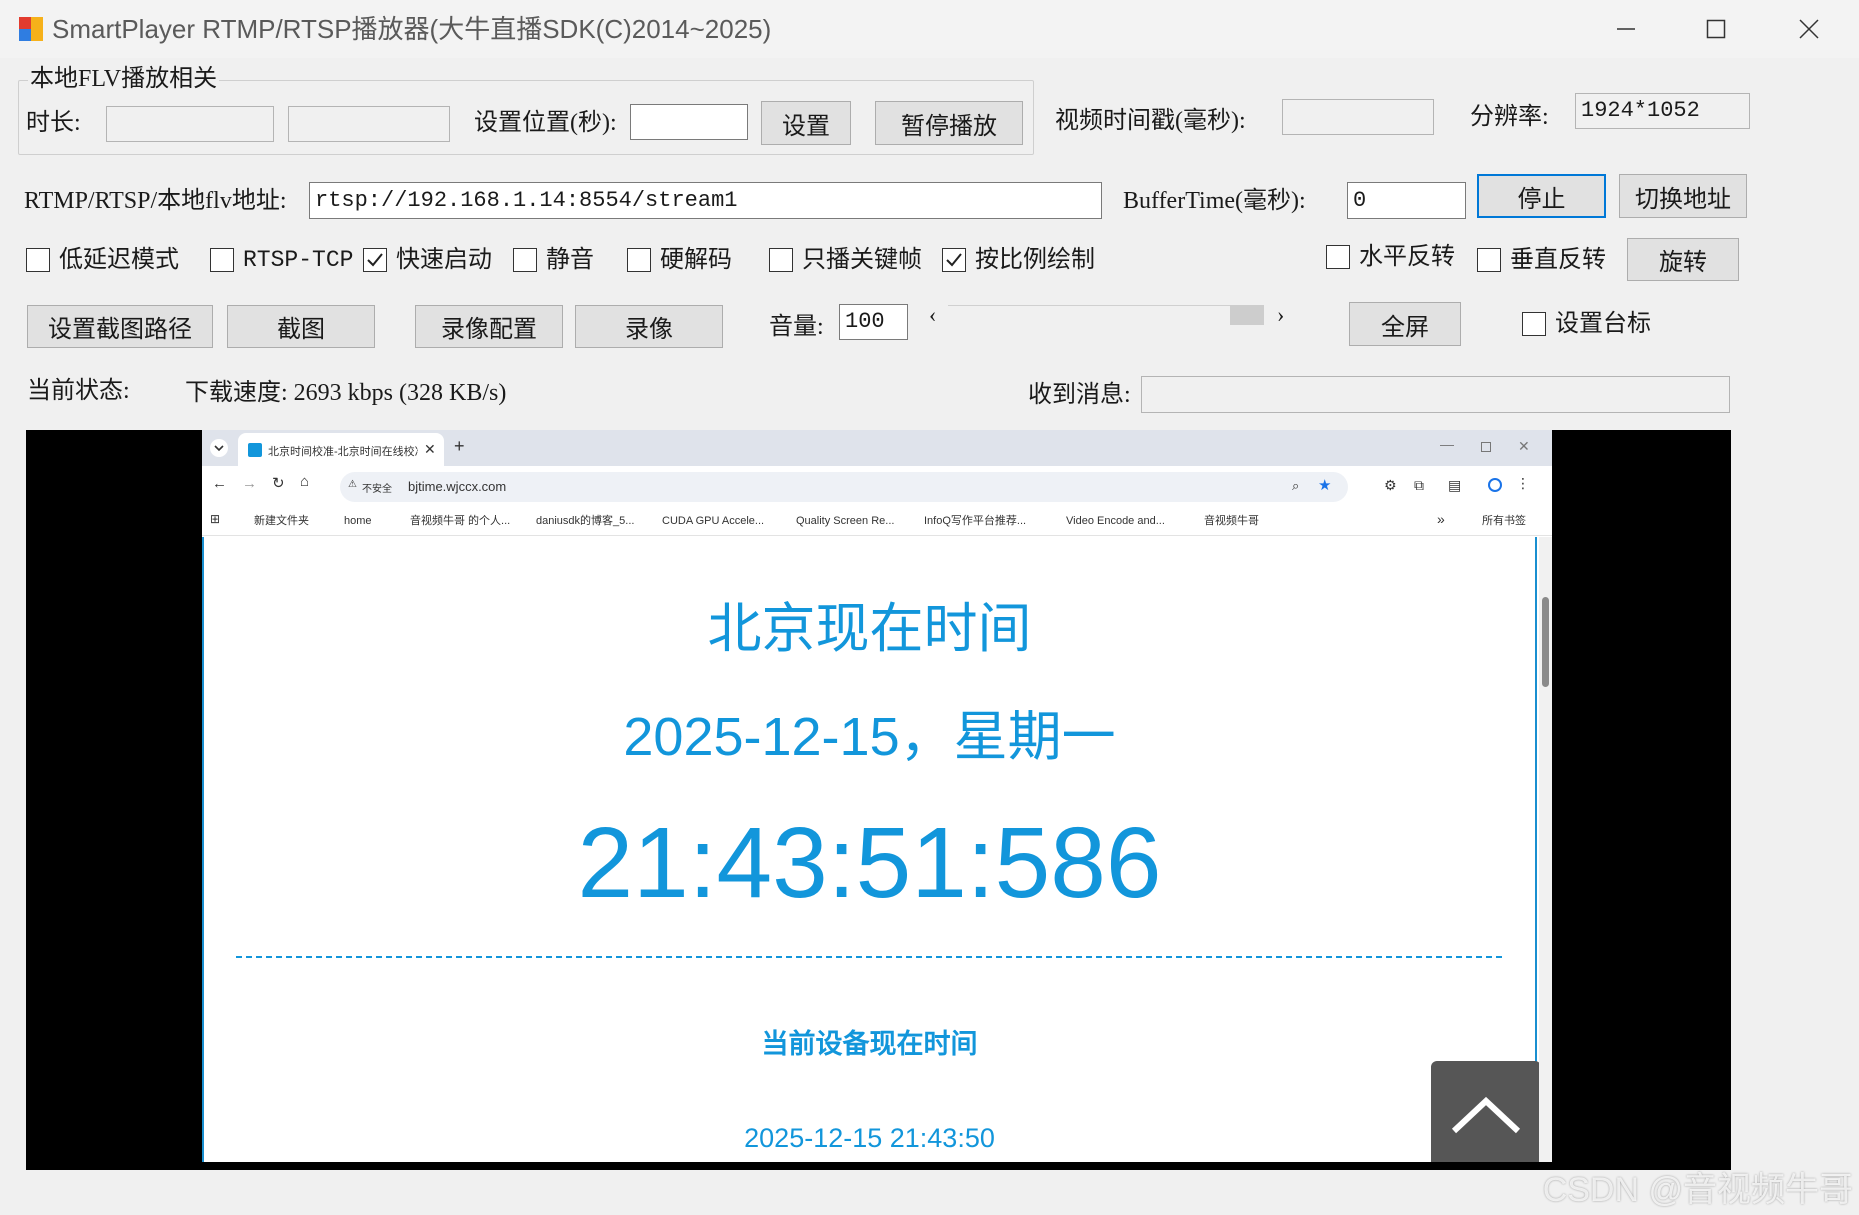  I want to click on resolution-field: 1924*1052, so click(1662, 111).